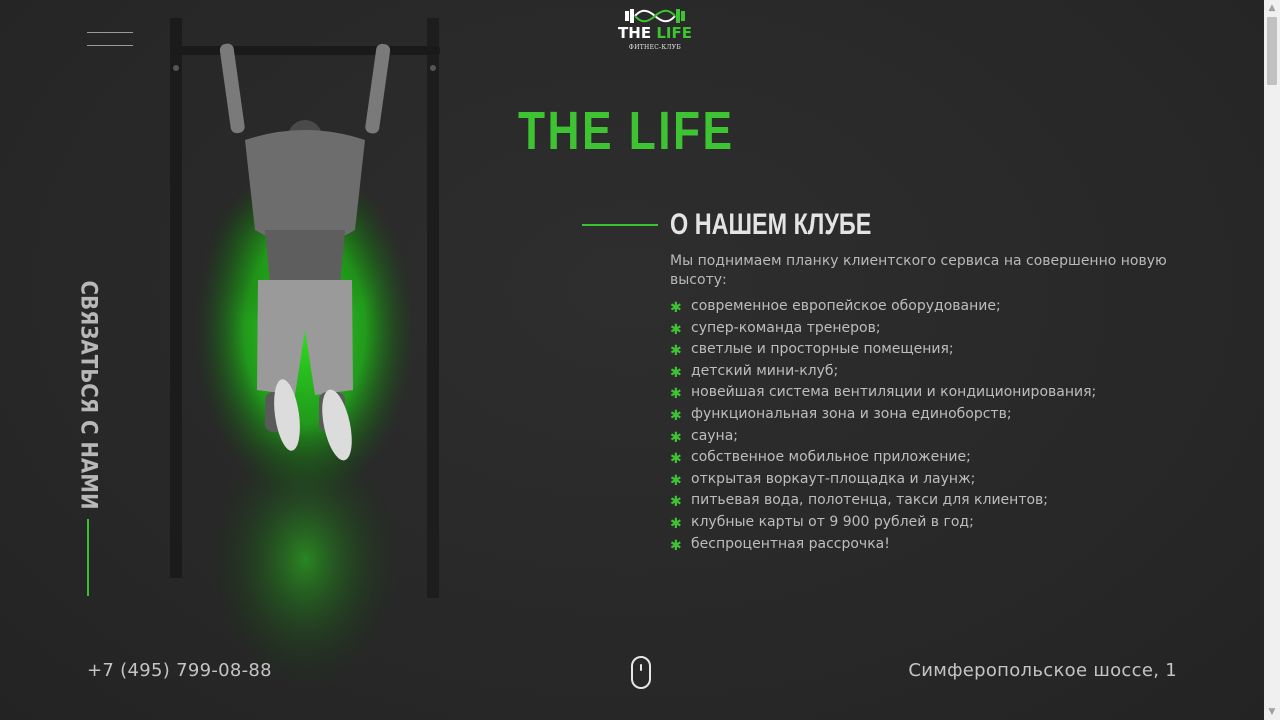  Describe the element at coordinates (179, 670) in the screenshot. I see `phone-link: +7 (495) 799-08-88` at that location.